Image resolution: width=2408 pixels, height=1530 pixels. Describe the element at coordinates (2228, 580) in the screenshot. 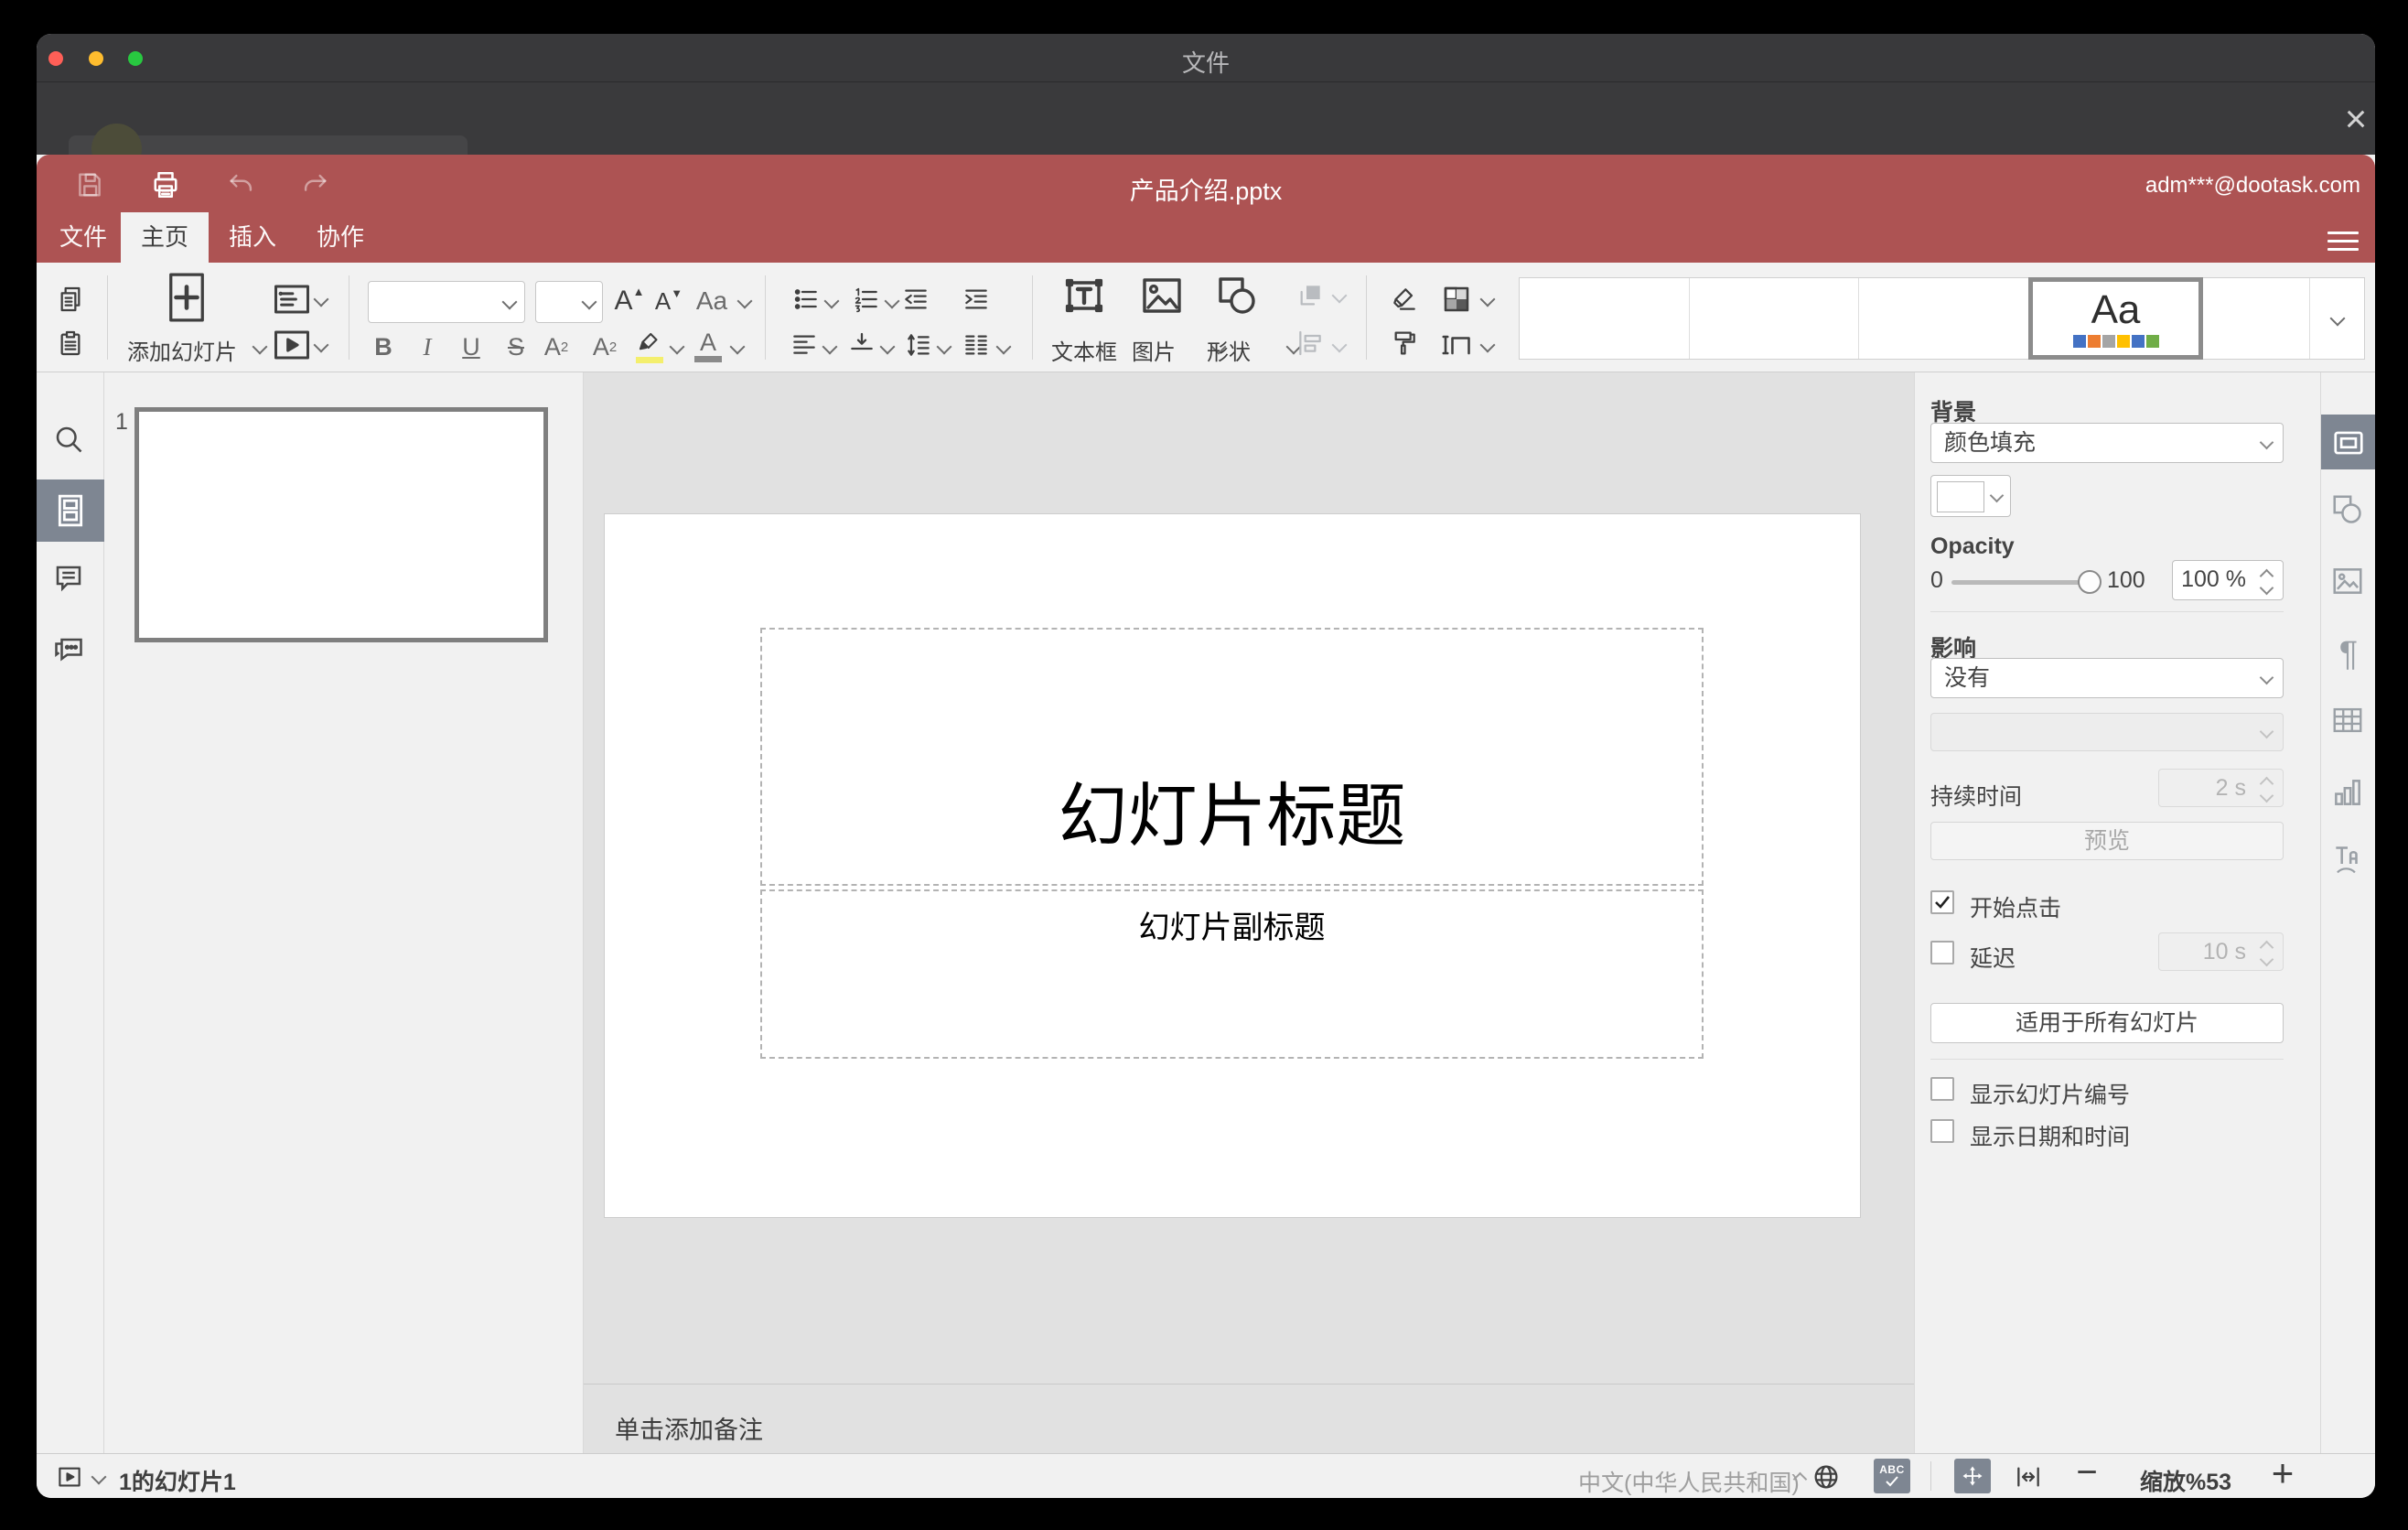

I see `opacity-value-spinner: 100 %` at that location.